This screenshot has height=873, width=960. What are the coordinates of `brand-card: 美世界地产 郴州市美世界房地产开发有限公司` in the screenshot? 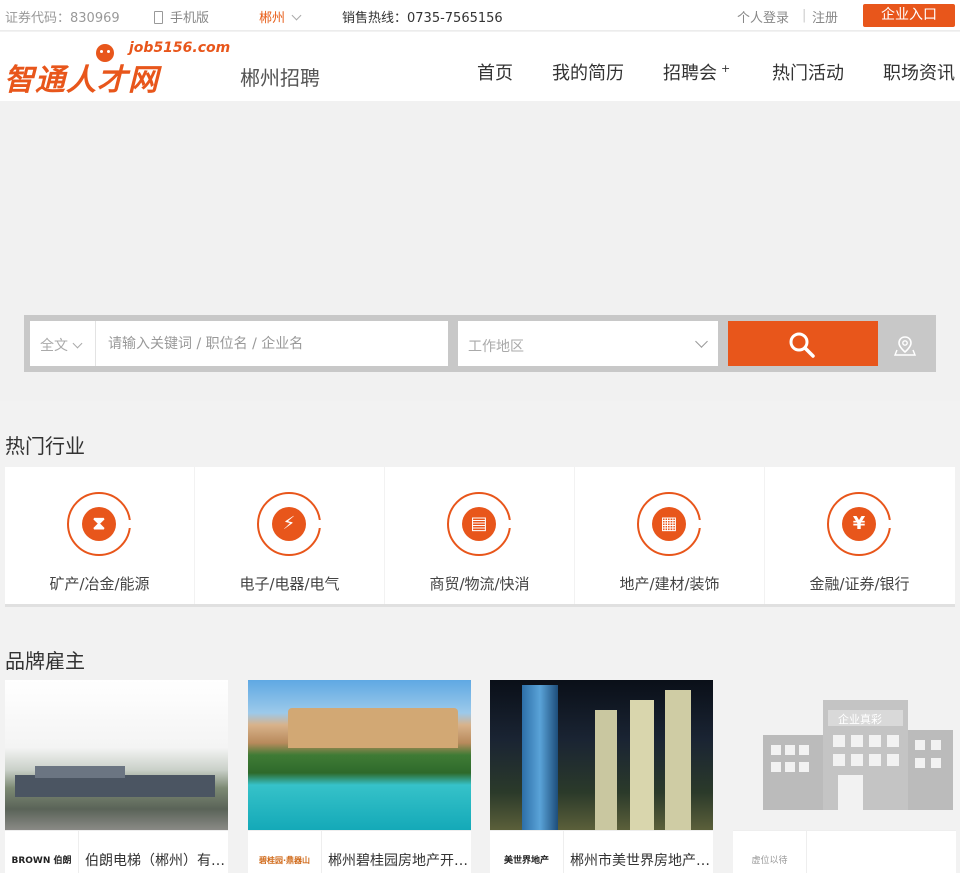 It's located at (601, 776).